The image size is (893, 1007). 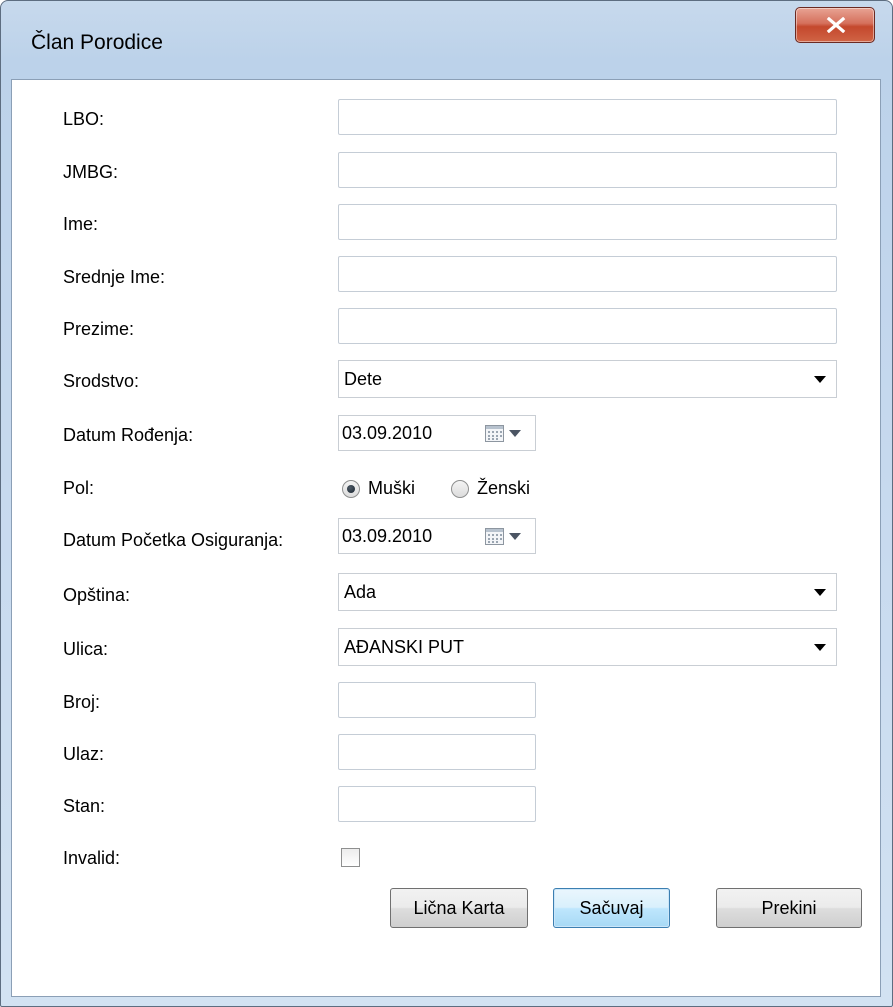 What do you see at coordinates (587, 170) in the screenshot?
I see `jmbg-input` at bounding box center [587, 170].